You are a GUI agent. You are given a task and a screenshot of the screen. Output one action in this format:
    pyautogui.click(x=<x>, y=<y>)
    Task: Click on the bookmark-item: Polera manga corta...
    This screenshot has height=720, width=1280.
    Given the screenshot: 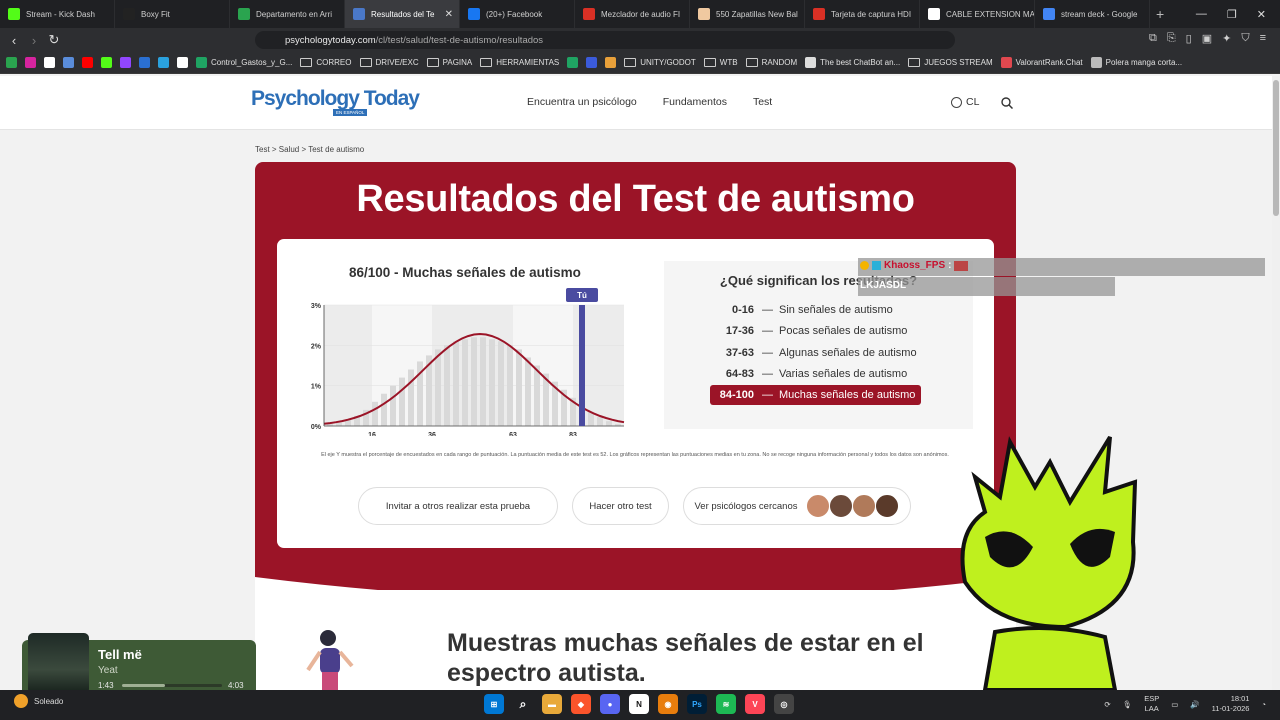 What is the action you would take?
    pyautogui.click(x=1136, y=62)
    